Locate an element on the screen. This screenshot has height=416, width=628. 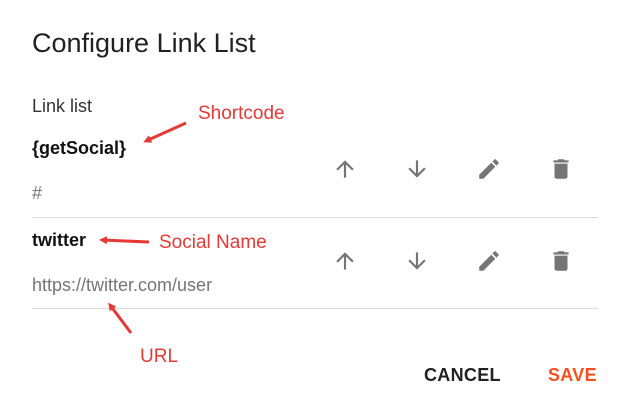
item-name: twitter is located at coordinates (59, 240).